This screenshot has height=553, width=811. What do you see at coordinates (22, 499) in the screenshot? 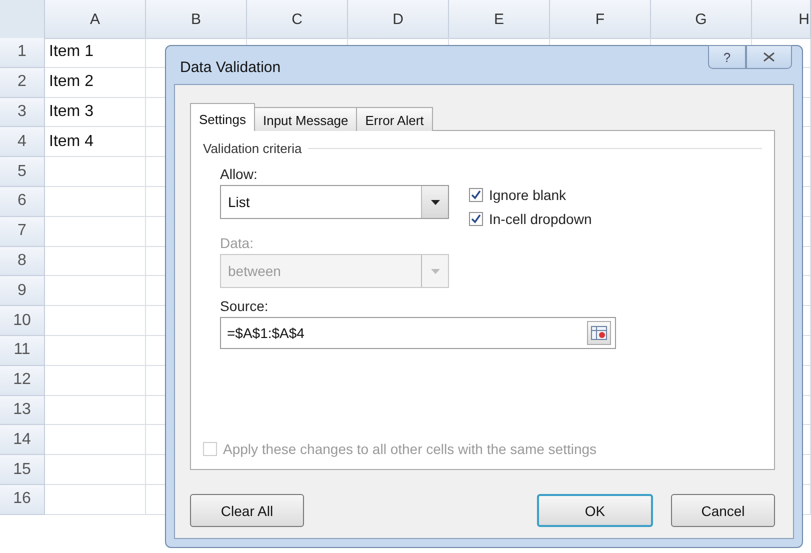
I see `row-header: 16` at bounding box center [22, 499].